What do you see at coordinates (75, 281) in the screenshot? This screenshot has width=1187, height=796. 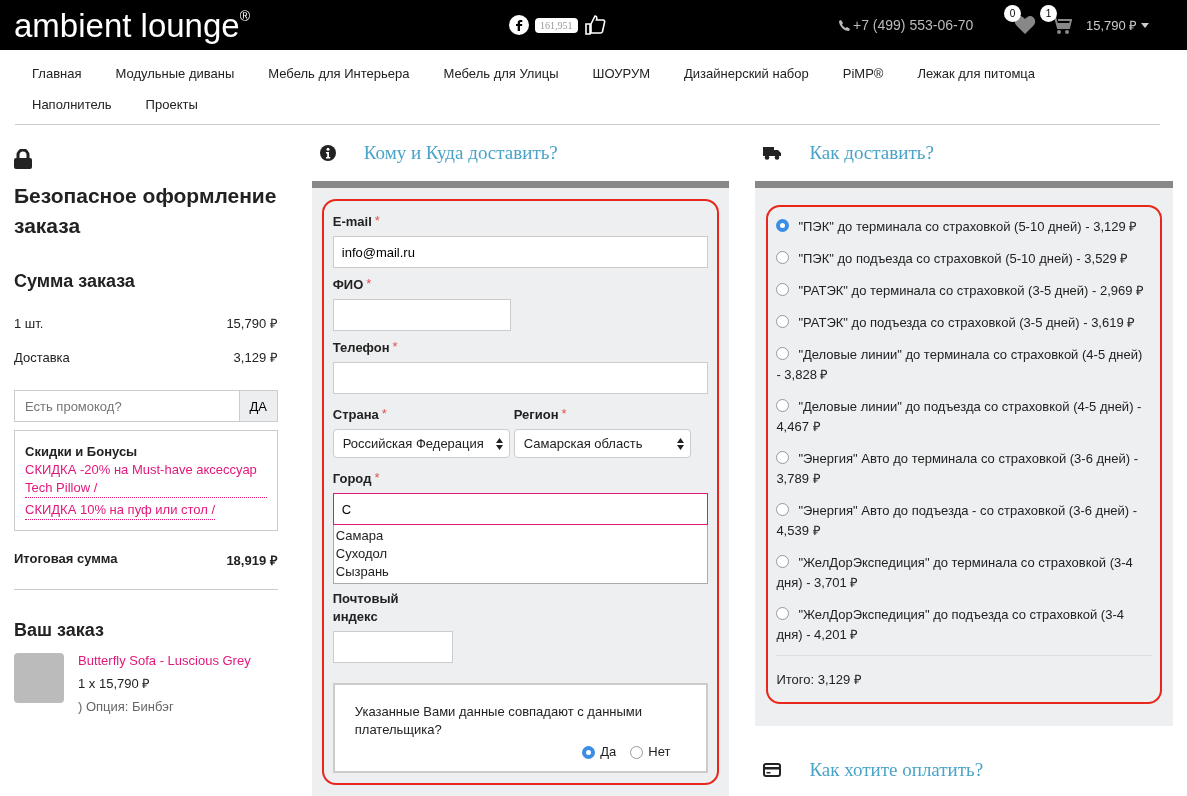 I see `section-title: Сумма заказа` at bounding box center [75, 281].